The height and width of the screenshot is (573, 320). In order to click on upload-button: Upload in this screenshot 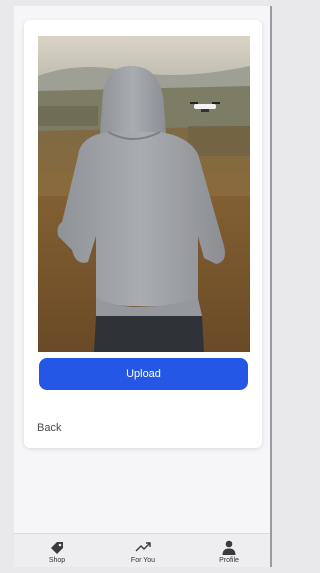, I will do `click(143, 374)`.